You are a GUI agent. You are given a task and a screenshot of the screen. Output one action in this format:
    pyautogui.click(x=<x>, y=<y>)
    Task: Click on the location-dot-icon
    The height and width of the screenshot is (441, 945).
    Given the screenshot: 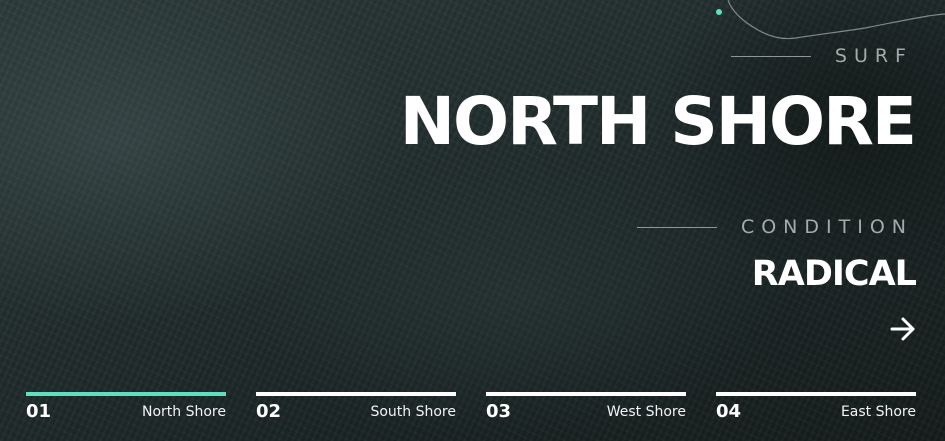 What is the action you would take?
    pyautogui.click(x=719, y=12)
    